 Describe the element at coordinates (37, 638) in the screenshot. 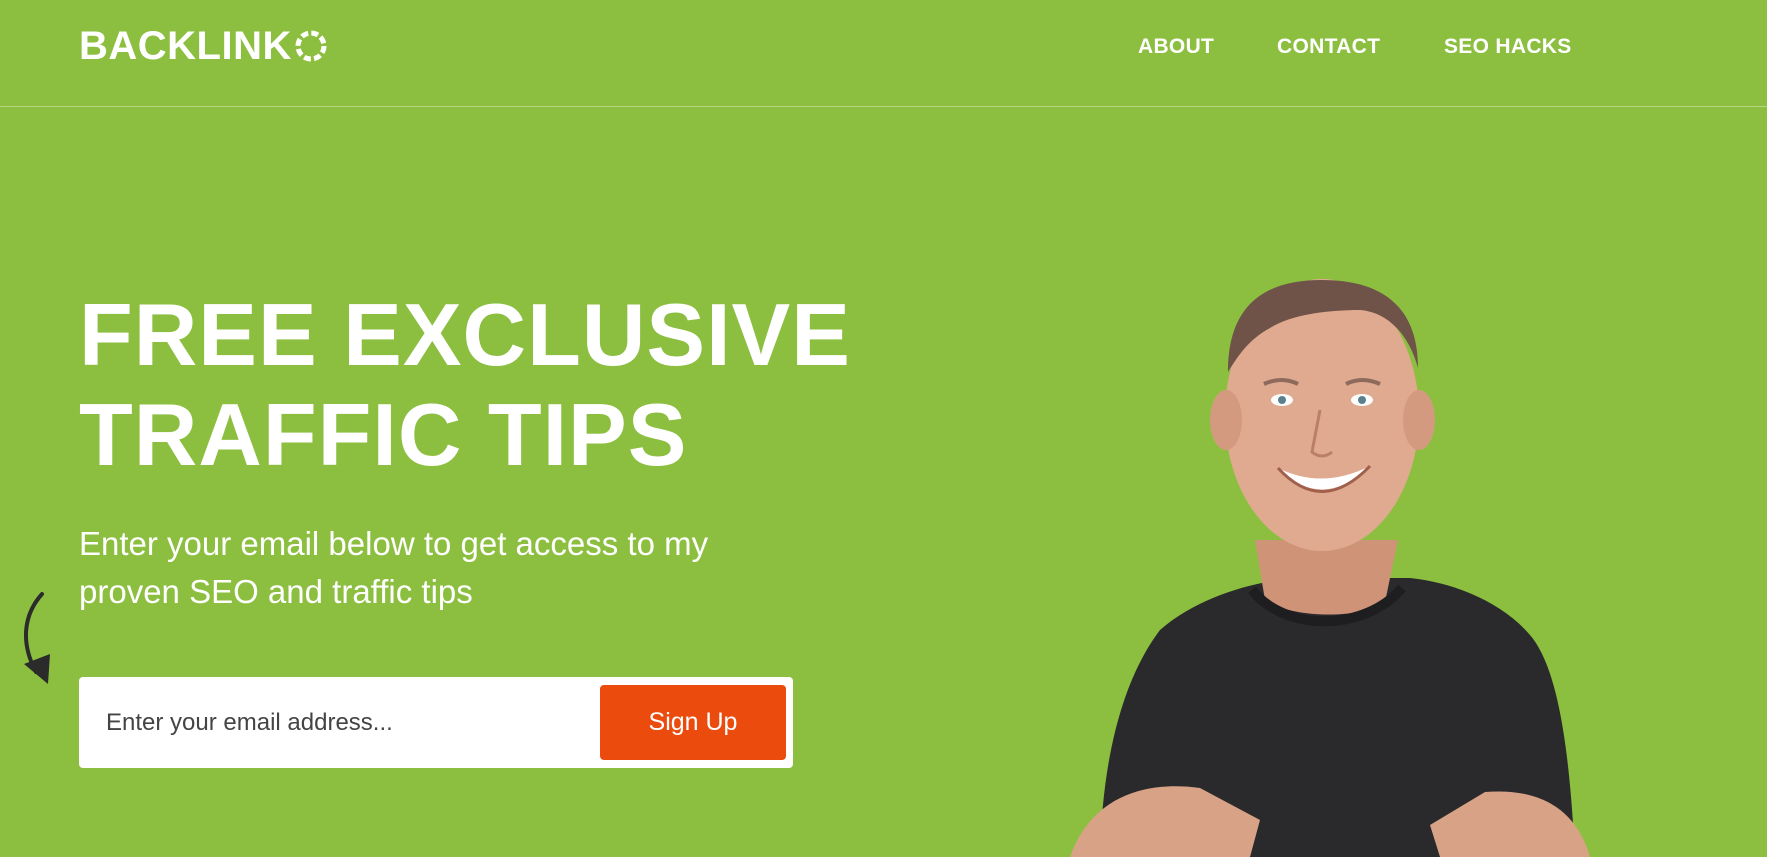

I see `curved-arrow-icon` at that location.